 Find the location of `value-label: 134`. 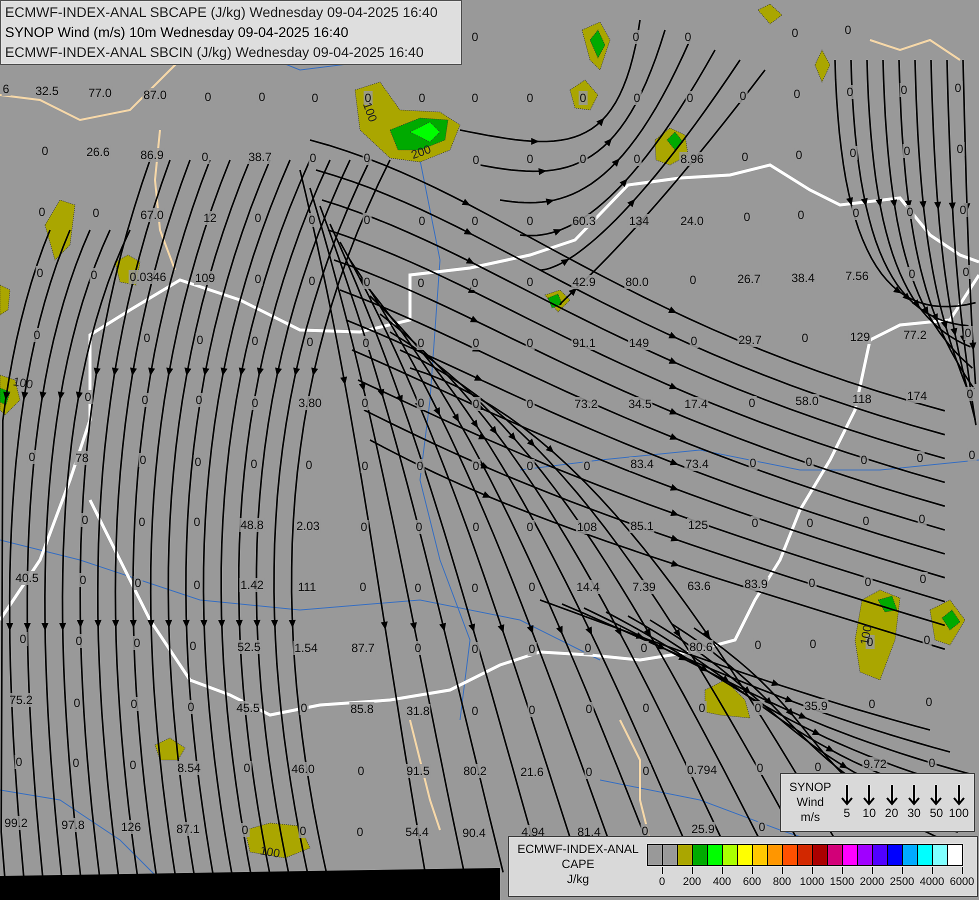

value-label: 134 is located at coordinates (639, 221).